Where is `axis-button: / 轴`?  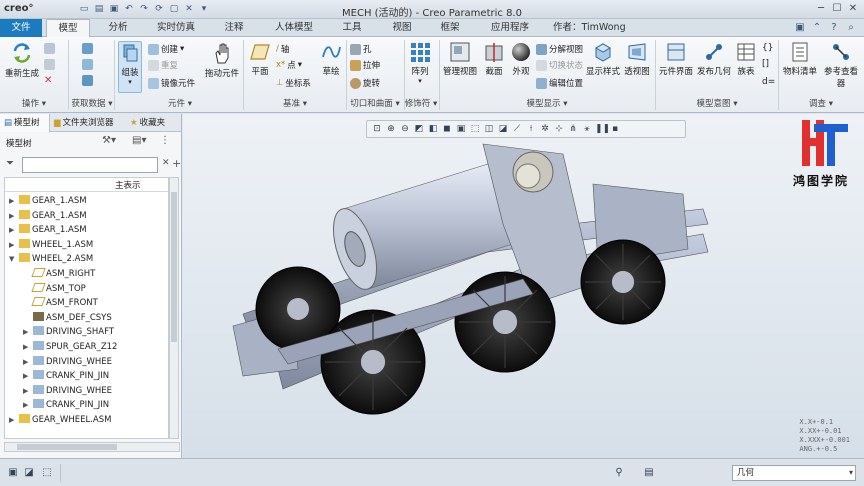 axis-button: / 轴 is located at coordinates (282, 49).